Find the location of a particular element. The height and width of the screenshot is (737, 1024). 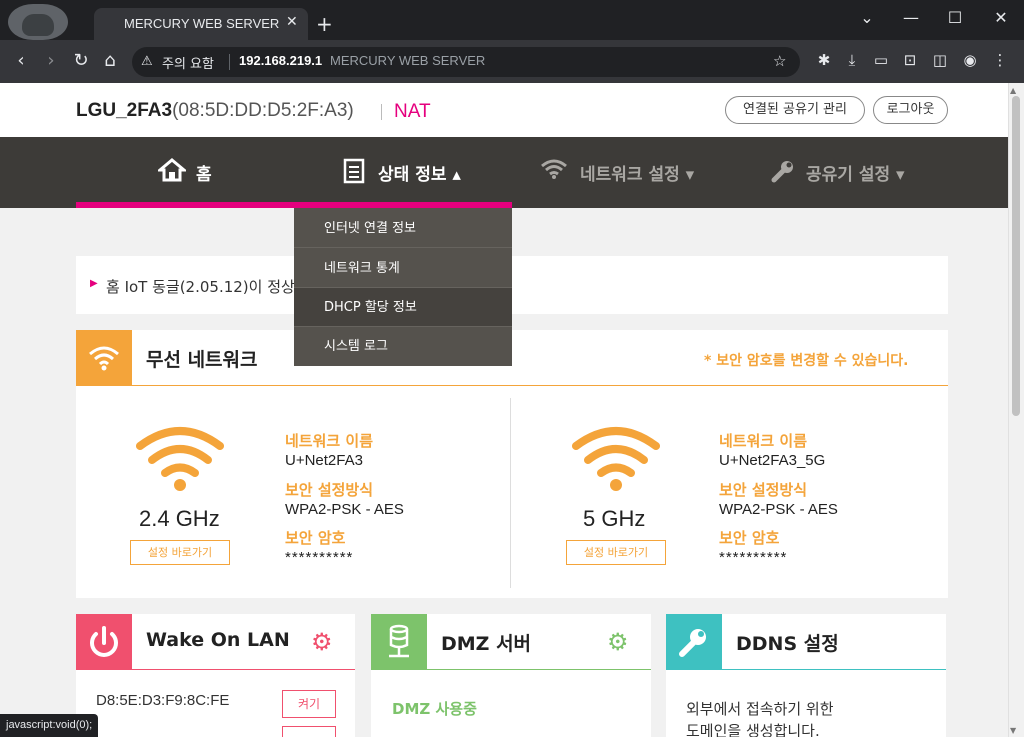

back-icon: ‹ is located at coordinates (21, 60).